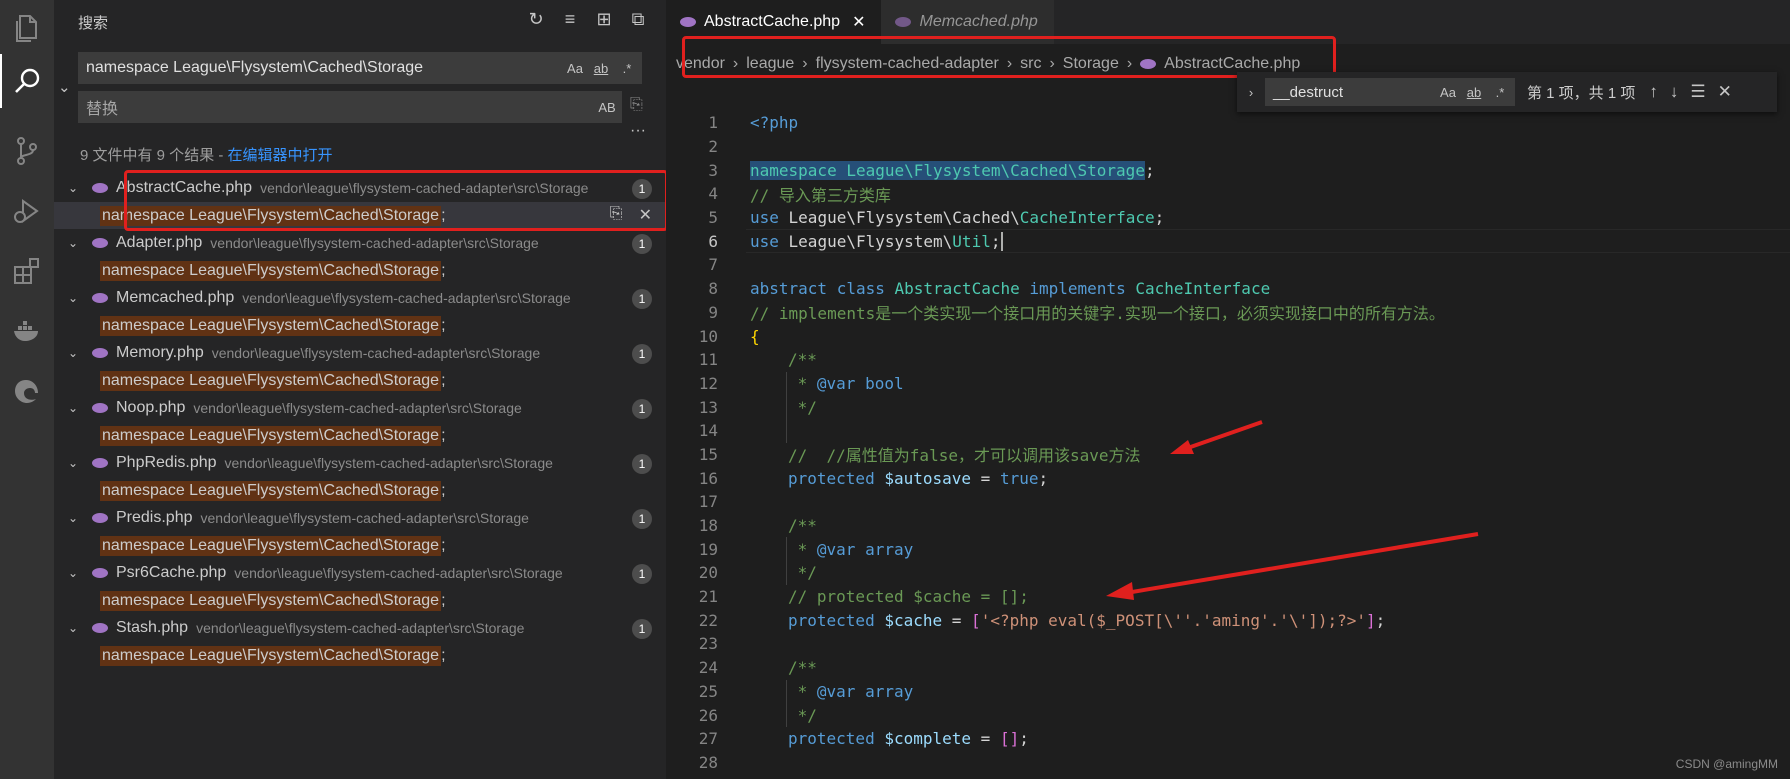 This screenshot has height=779, width=1790. I want to click on previous-match-icon: ↑, so click(1653, 92).